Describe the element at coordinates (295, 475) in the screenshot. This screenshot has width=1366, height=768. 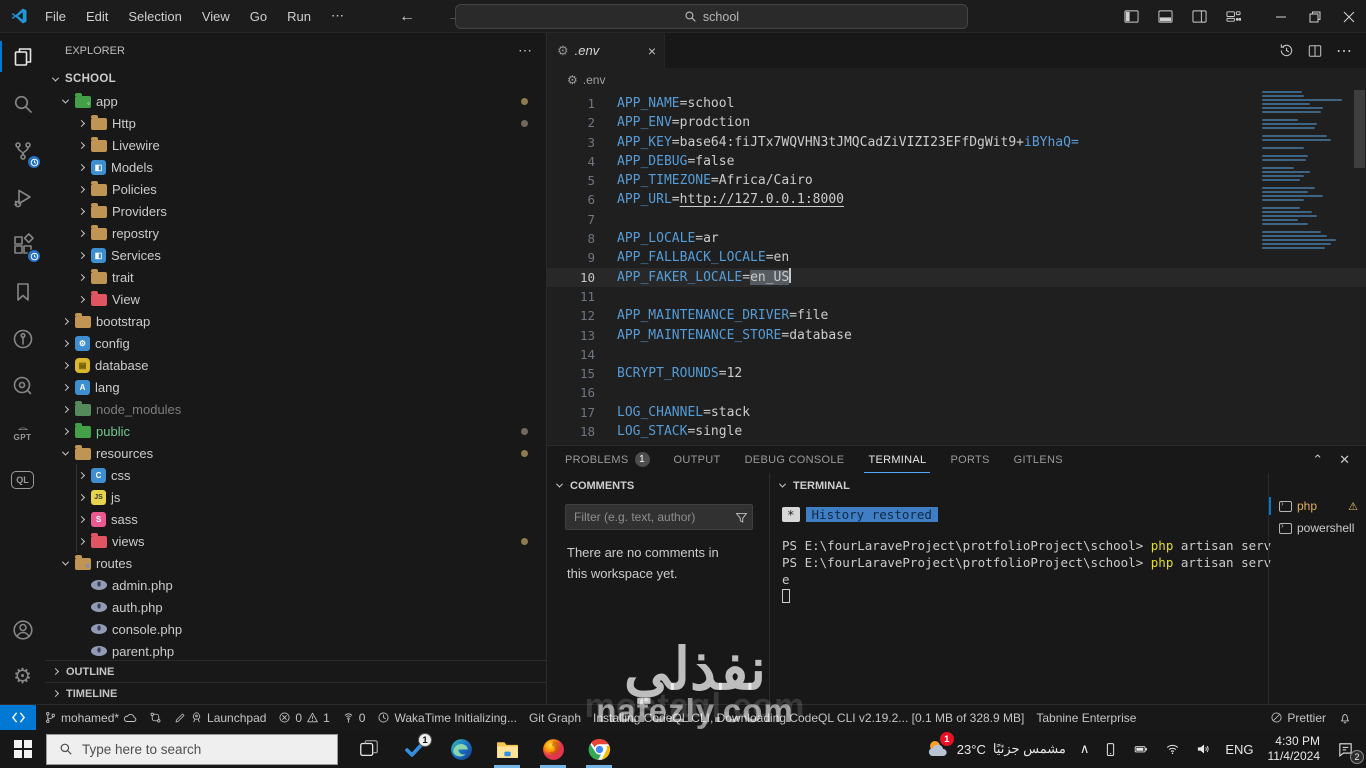
I see `tree-item-css: Ccss` at that location.